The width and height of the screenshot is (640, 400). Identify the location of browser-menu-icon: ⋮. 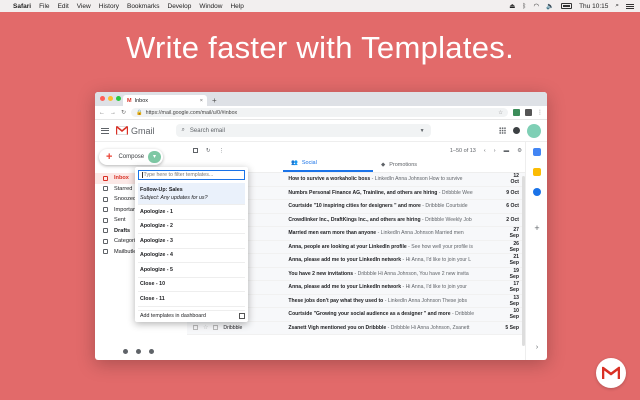
(540, 112).